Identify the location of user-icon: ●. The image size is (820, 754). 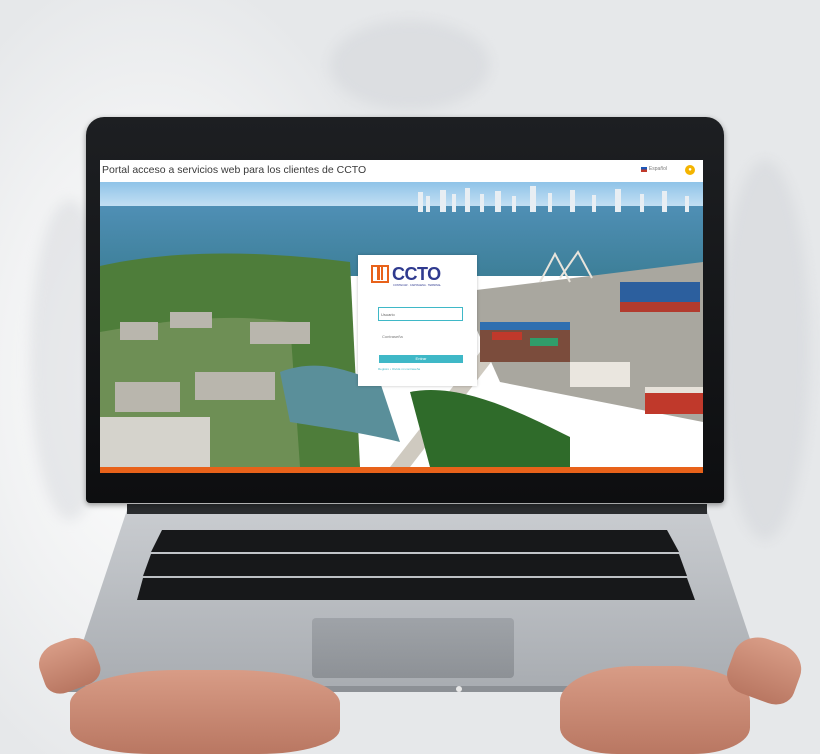
(690, 170).